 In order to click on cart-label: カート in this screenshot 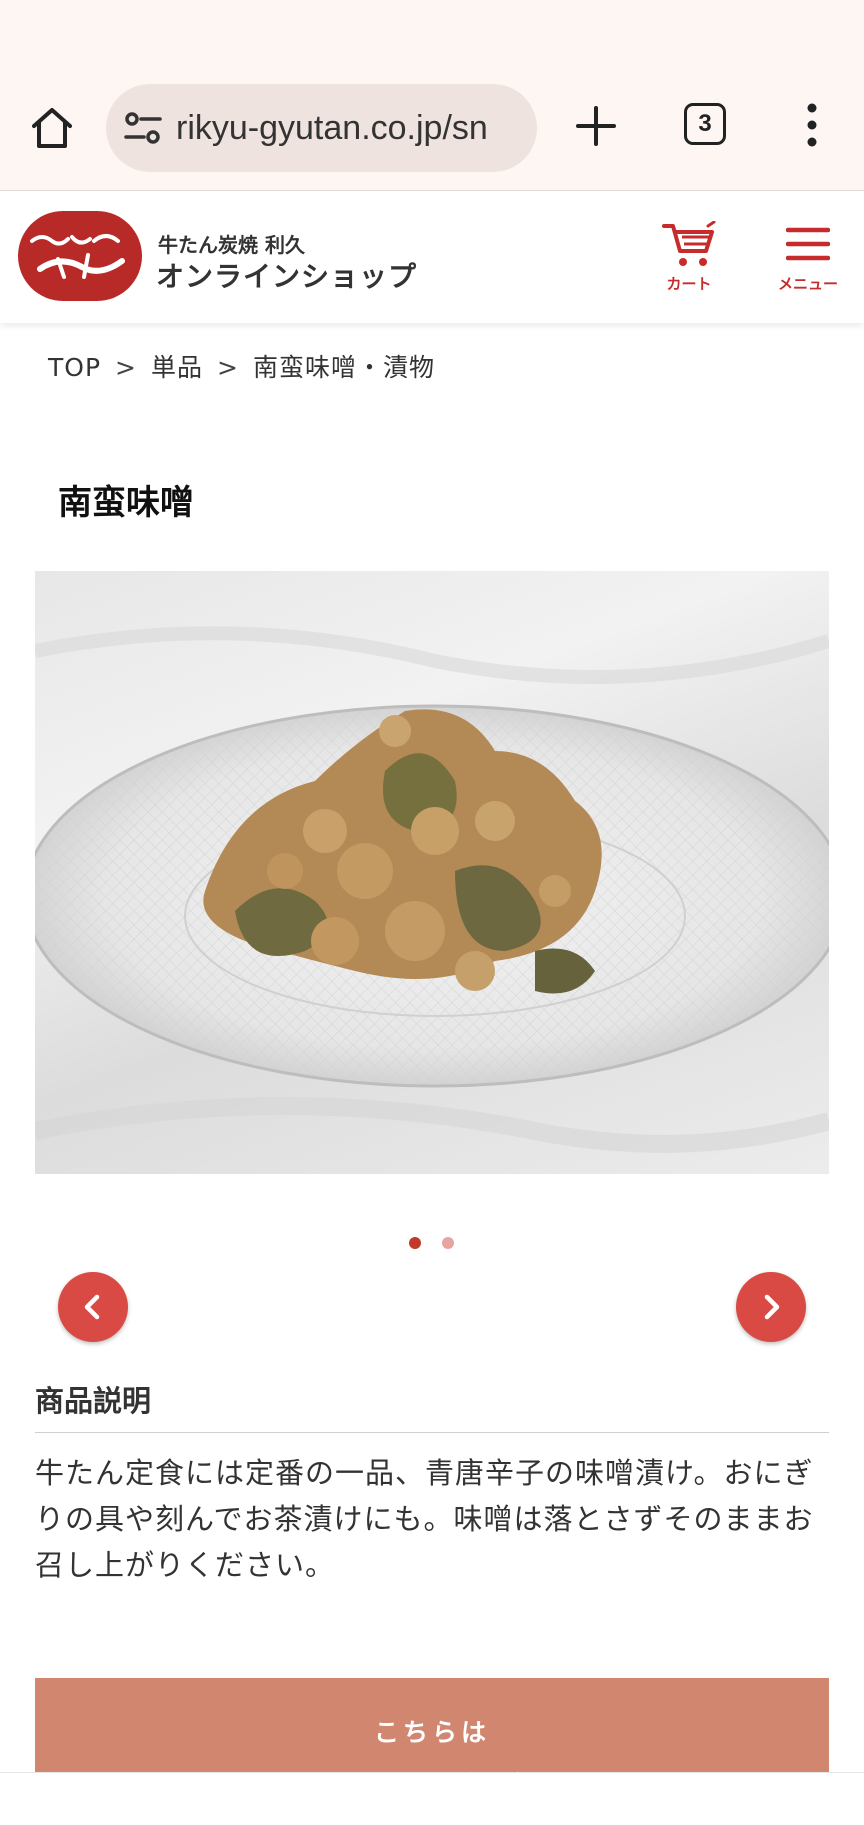, I will do `click(689, 284)`.